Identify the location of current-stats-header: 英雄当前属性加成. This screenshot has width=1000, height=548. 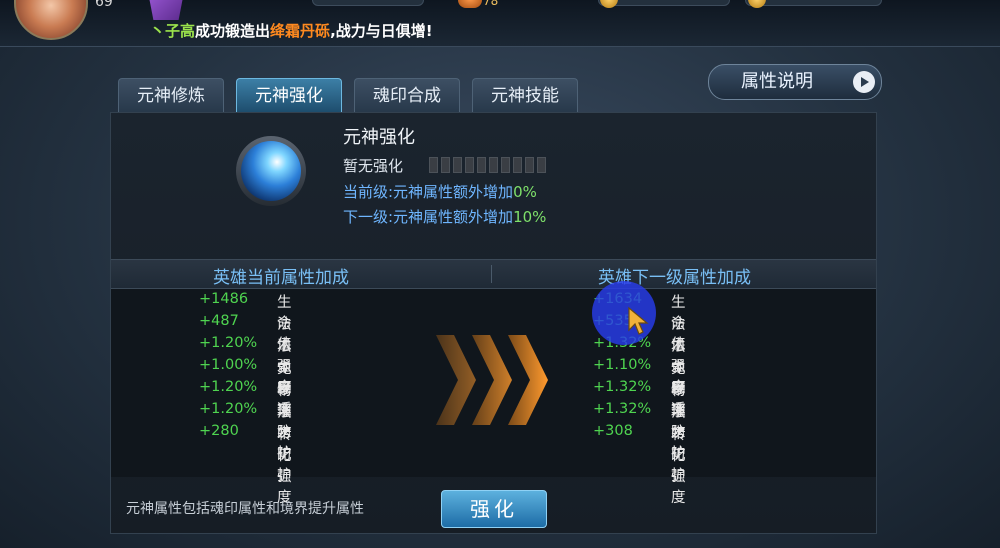
(281, 278).